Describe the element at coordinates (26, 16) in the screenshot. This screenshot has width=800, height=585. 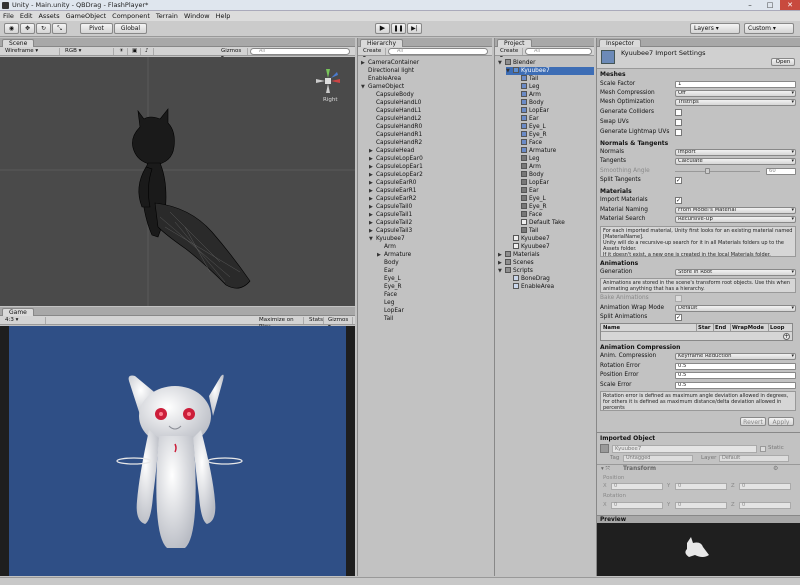
I see `menu-edit: Edit` at that location.